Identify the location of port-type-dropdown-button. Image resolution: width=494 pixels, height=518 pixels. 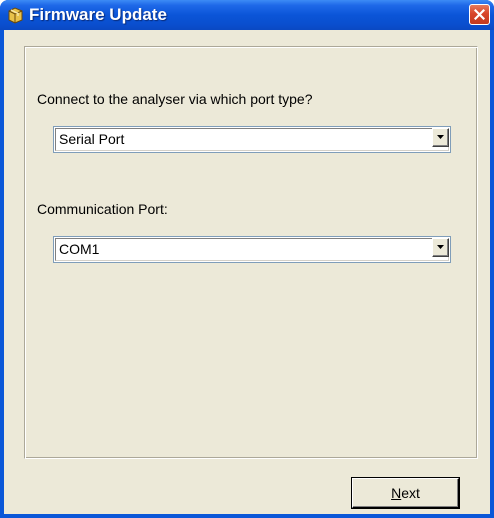
(440, 137).